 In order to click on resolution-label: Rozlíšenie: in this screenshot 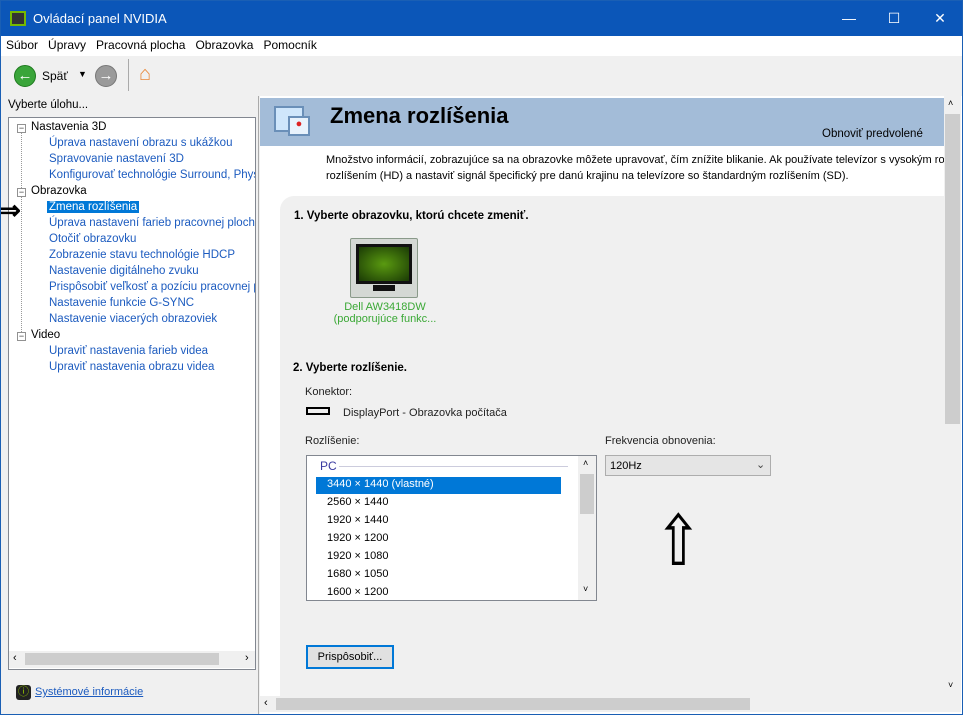, I will do `click(332, 441)`.